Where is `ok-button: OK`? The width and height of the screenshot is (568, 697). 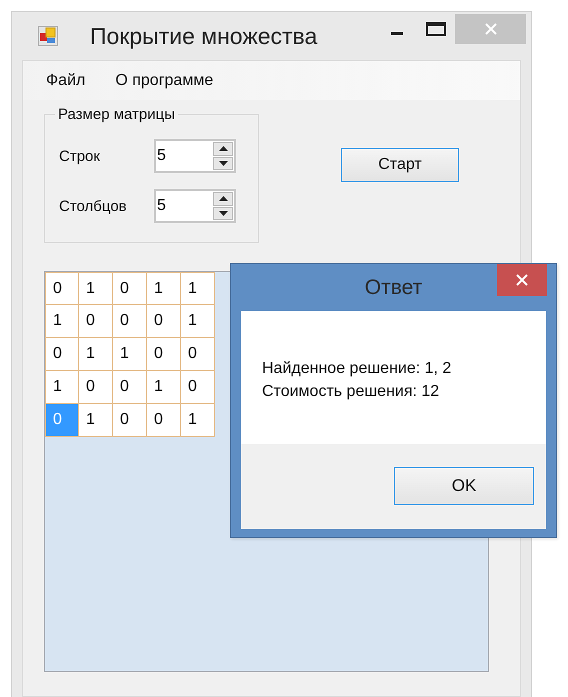
ok-button: OK is located at coordinates (464, 486).